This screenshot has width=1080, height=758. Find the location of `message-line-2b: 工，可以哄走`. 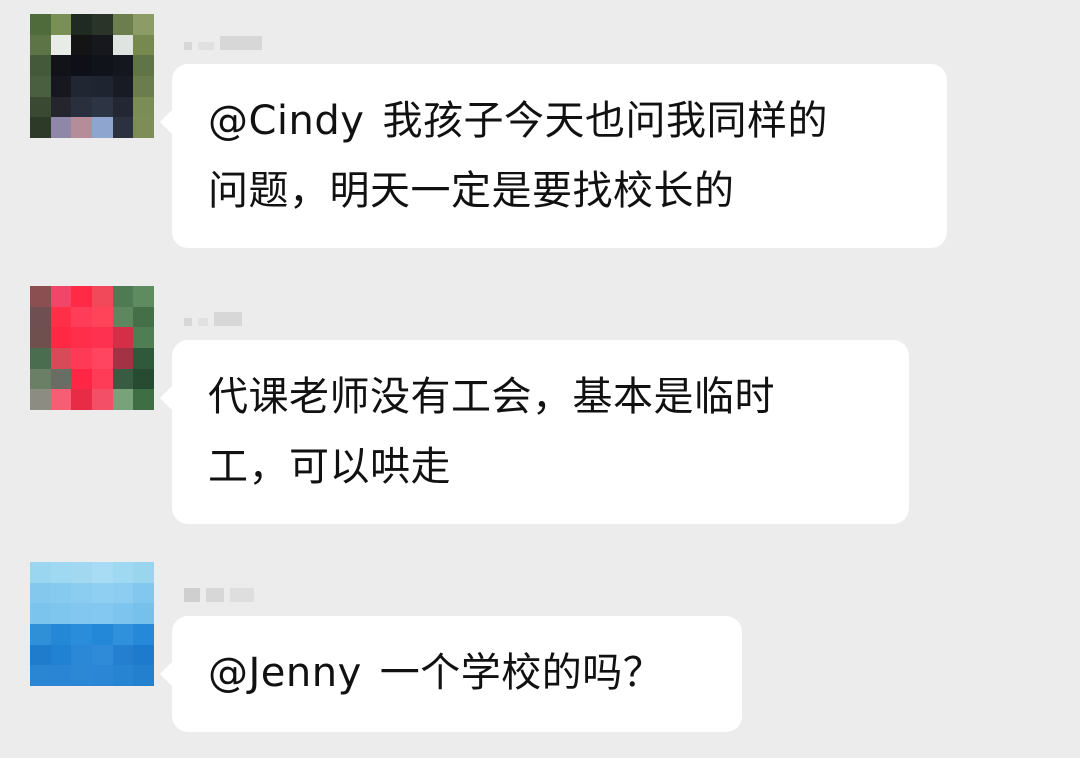

message-line-2b: 工，可以哄走 is located at coordinates (329, 467).